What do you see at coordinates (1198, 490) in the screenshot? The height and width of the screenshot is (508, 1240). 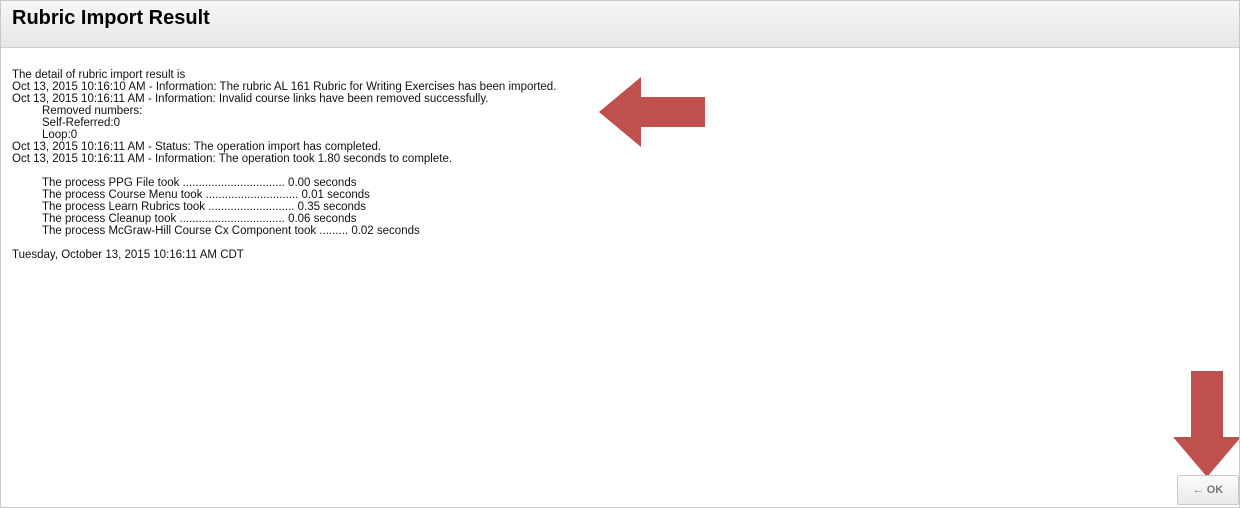 I see `left-arrow-icon: ←` at bounding box center [1198, 490].